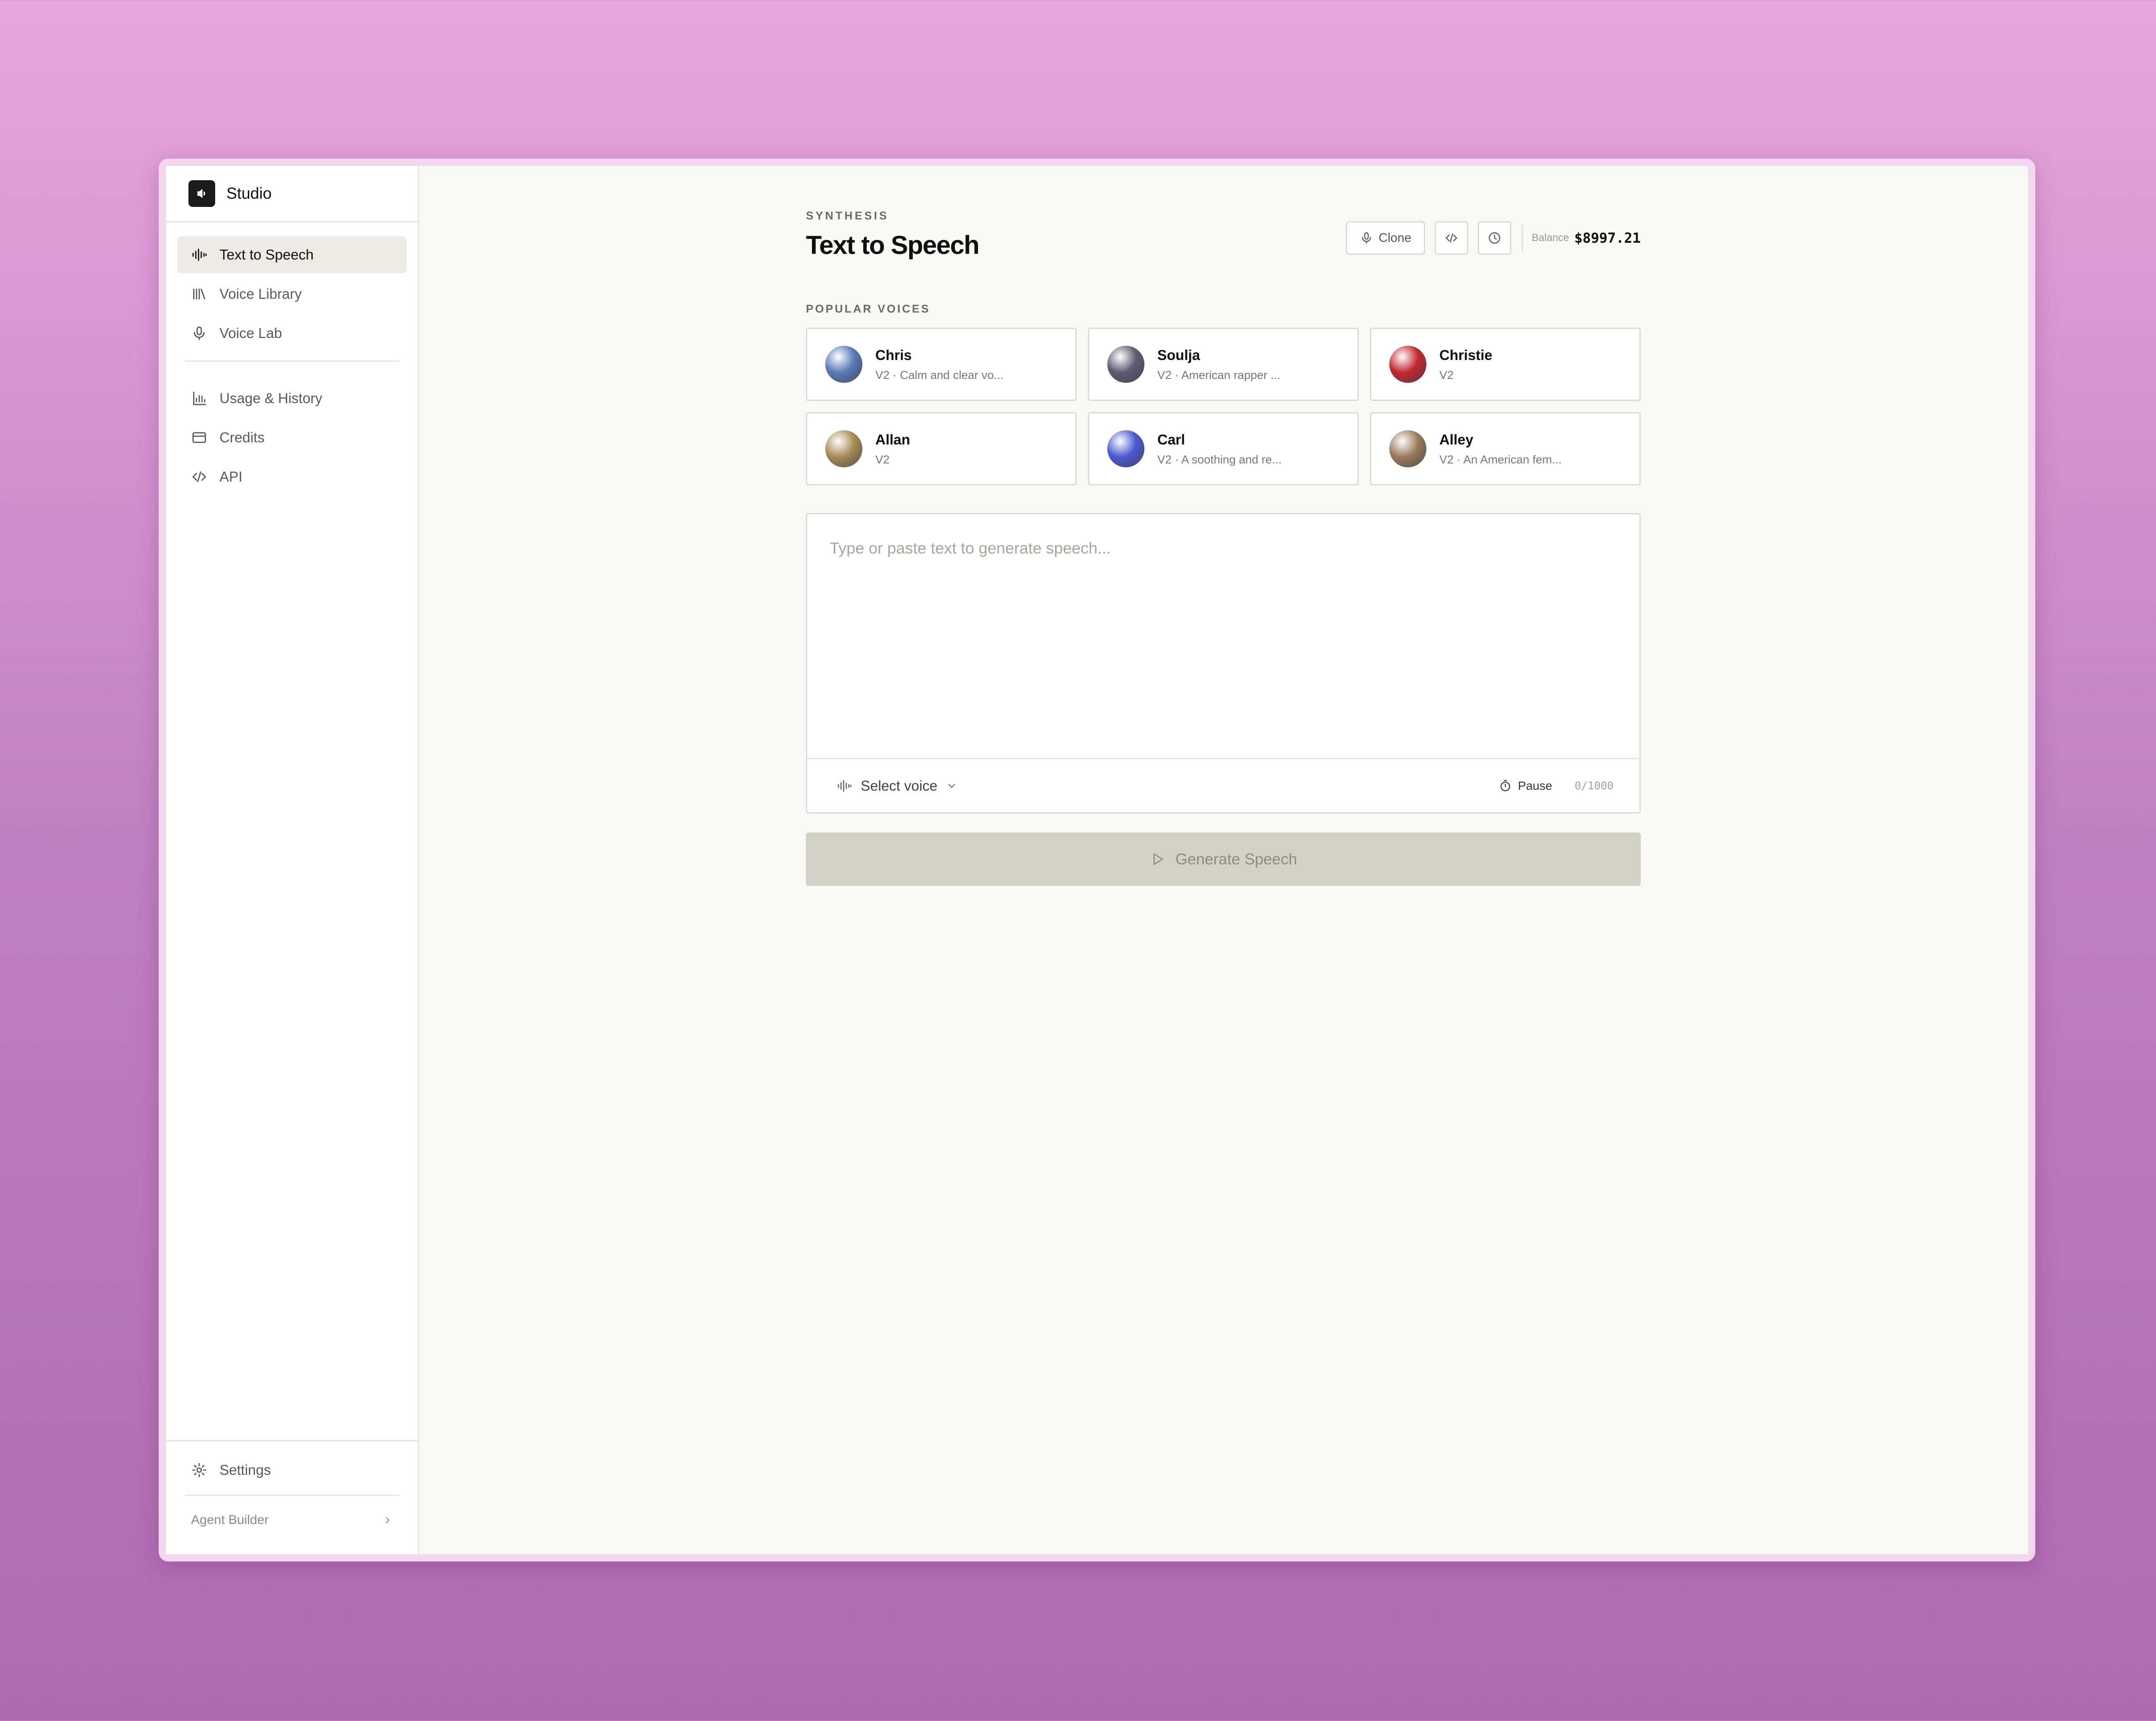  I want to click on clone-label: Clone, so click(1395, 238).